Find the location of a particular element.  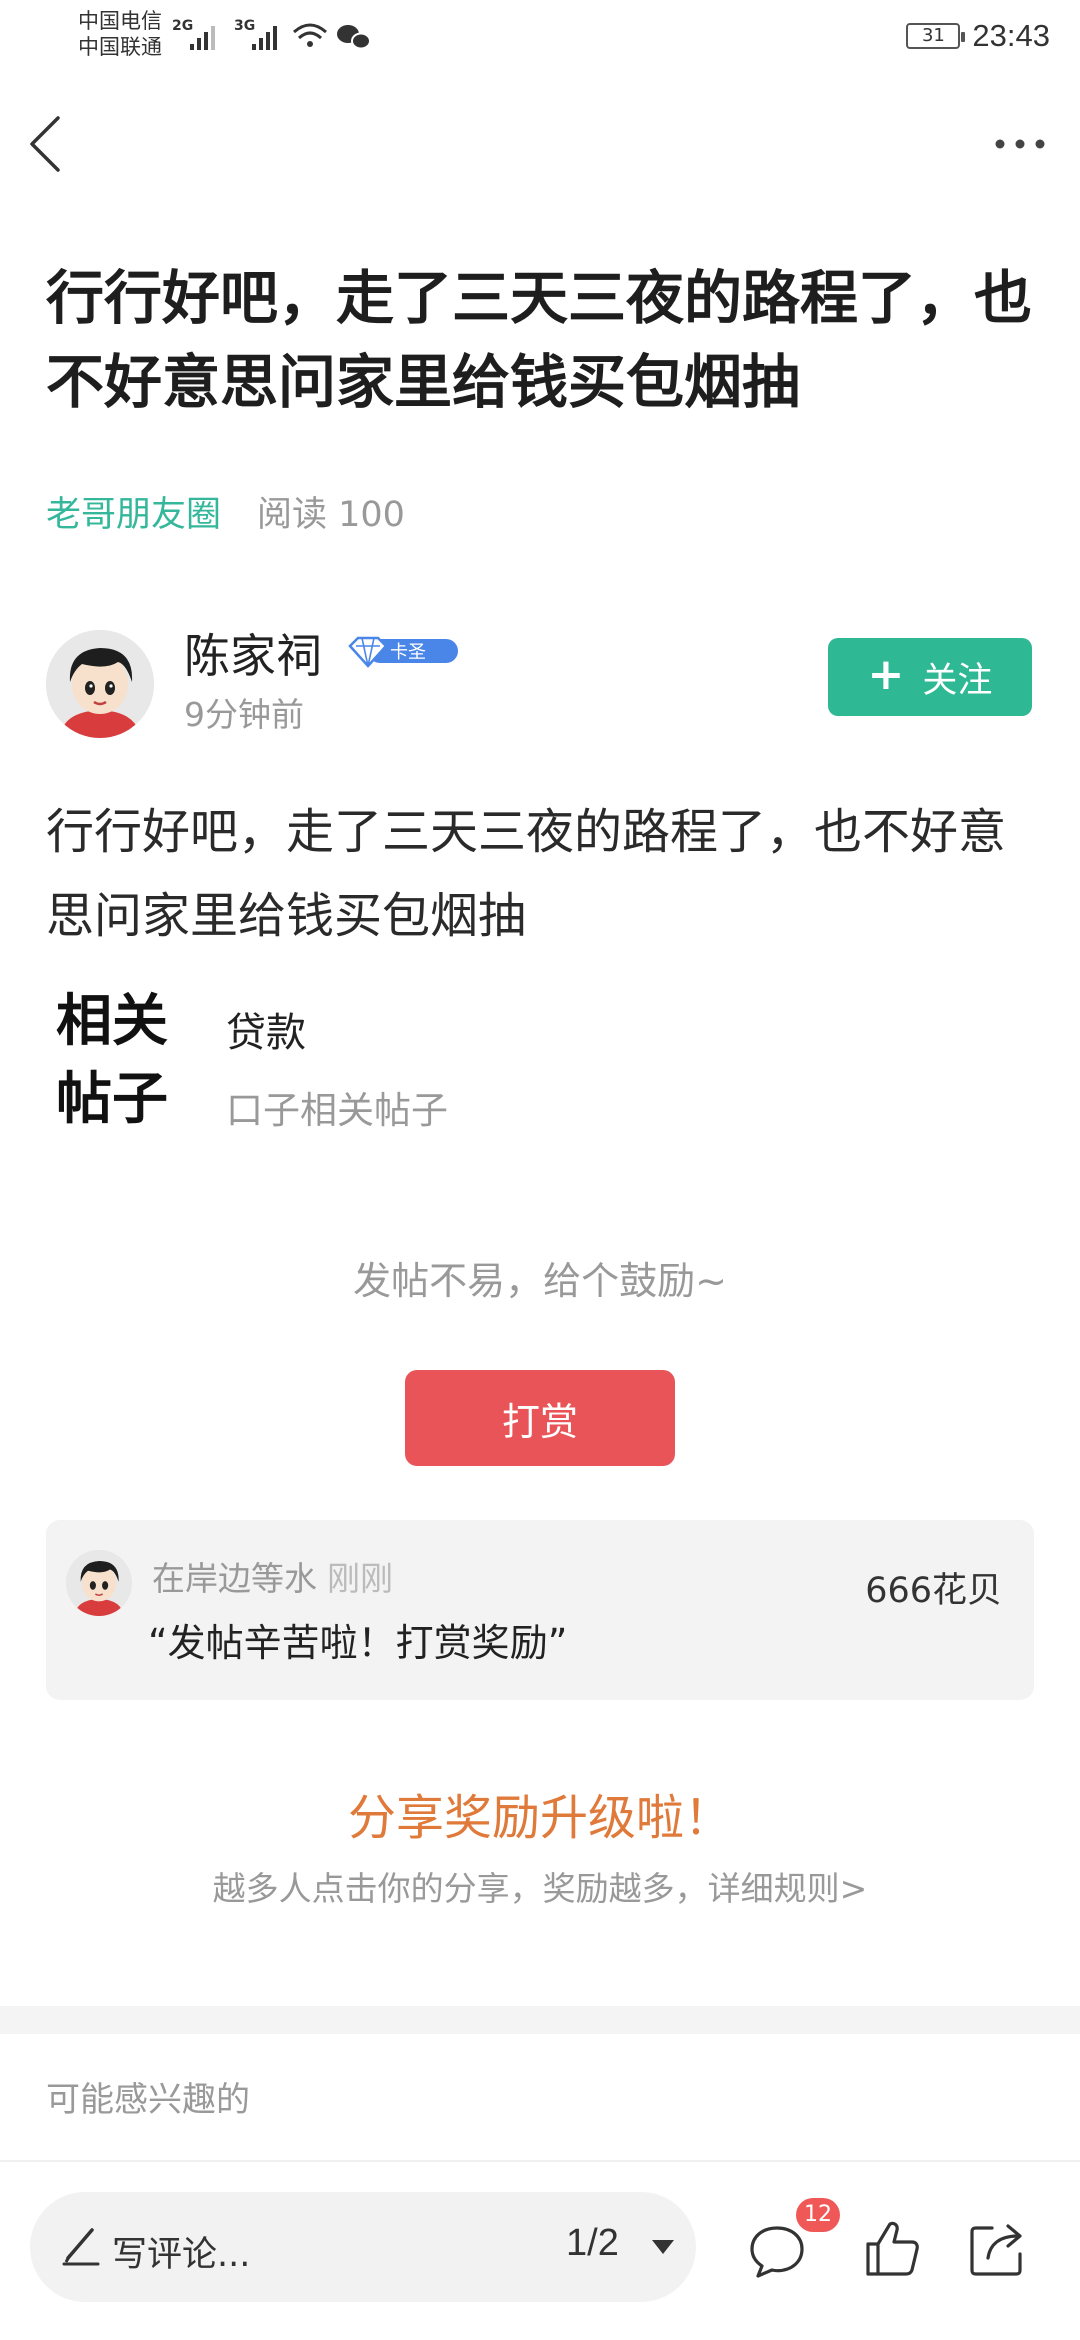

share-reward-title: 分享奖励升级啦！ is located at coordinates (539, 1818).